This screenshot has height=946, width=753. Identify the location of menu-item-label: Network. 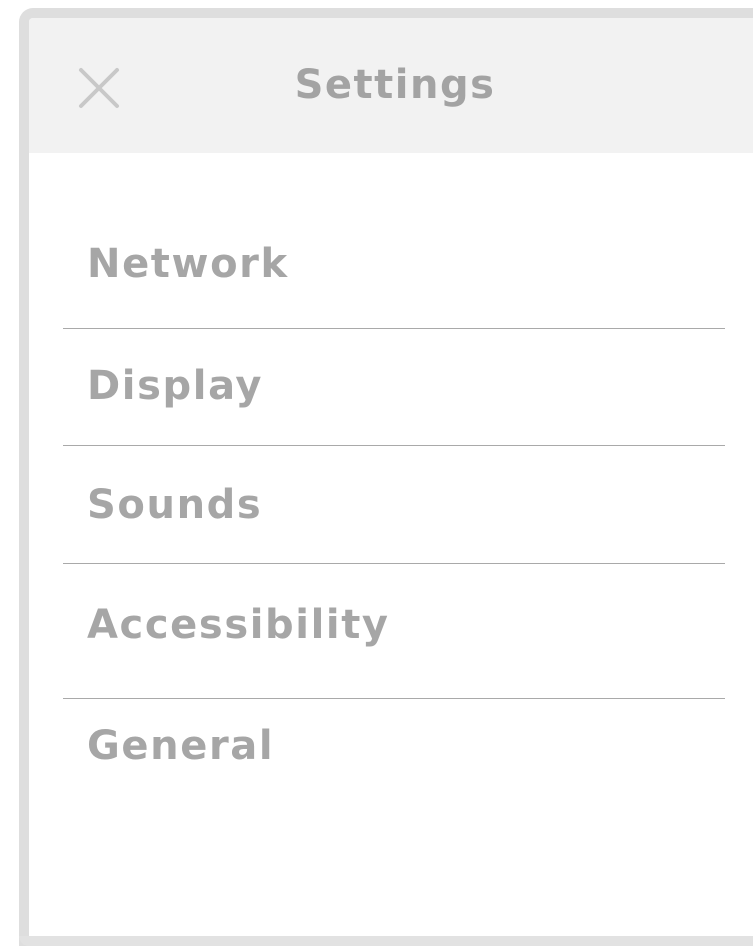
(188, 264).